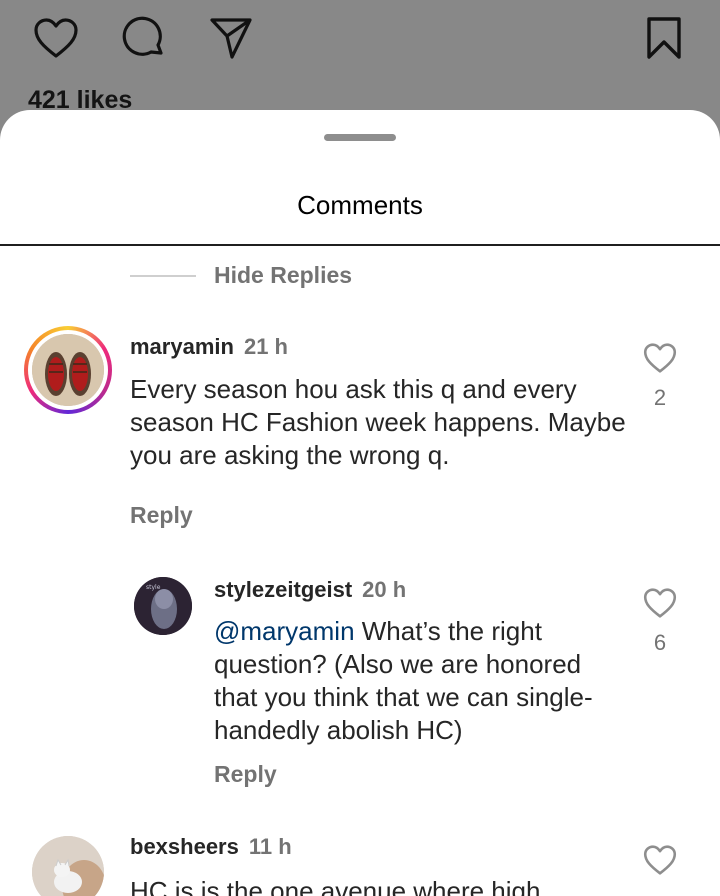 Image resolution: width=720 pixels, height=896 pixels. I want to click on hide-replies-label: Hide Replies, so click(283, 275).